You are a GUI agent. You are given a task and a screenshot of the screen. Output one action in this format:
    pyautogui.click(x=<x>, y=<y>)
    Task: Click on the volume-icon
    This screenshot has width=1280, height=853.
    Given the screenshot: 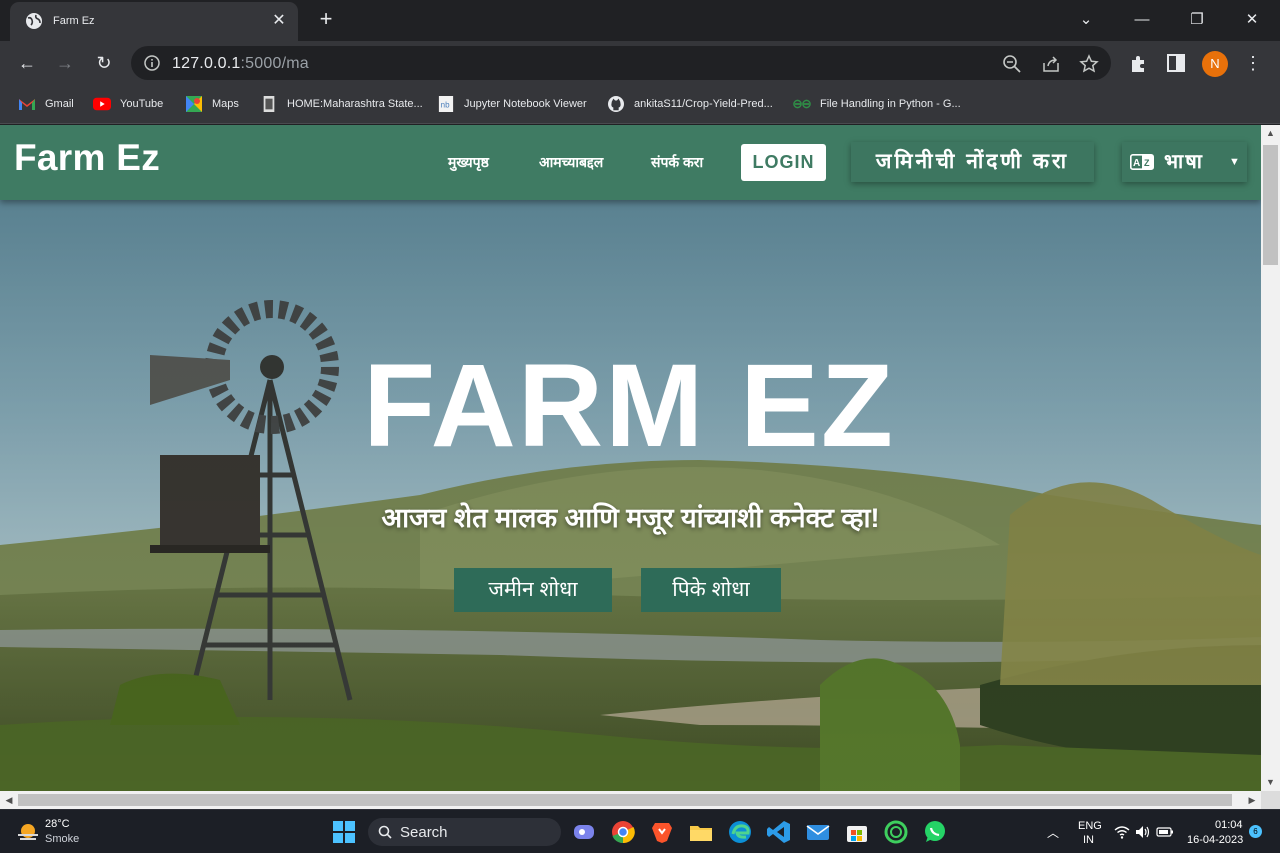 What is the action you would take?
    pyautogui.click(x=1143, y=832)
    